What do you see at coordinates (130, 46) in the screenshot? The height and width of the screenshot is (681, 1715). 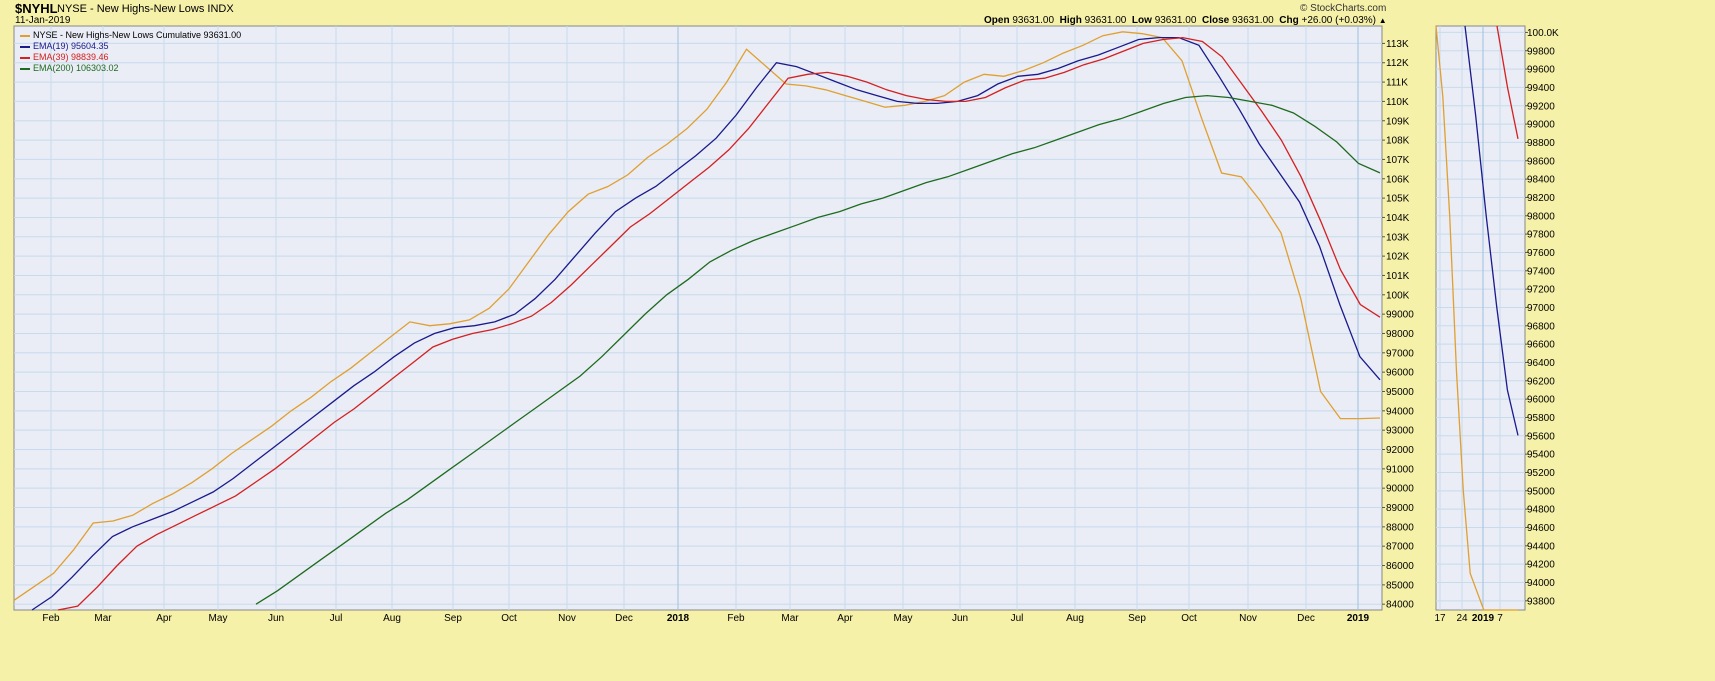 I see `legend-entry-ema19: EMA(19) 95604.35` at bounding box center [130, 46].